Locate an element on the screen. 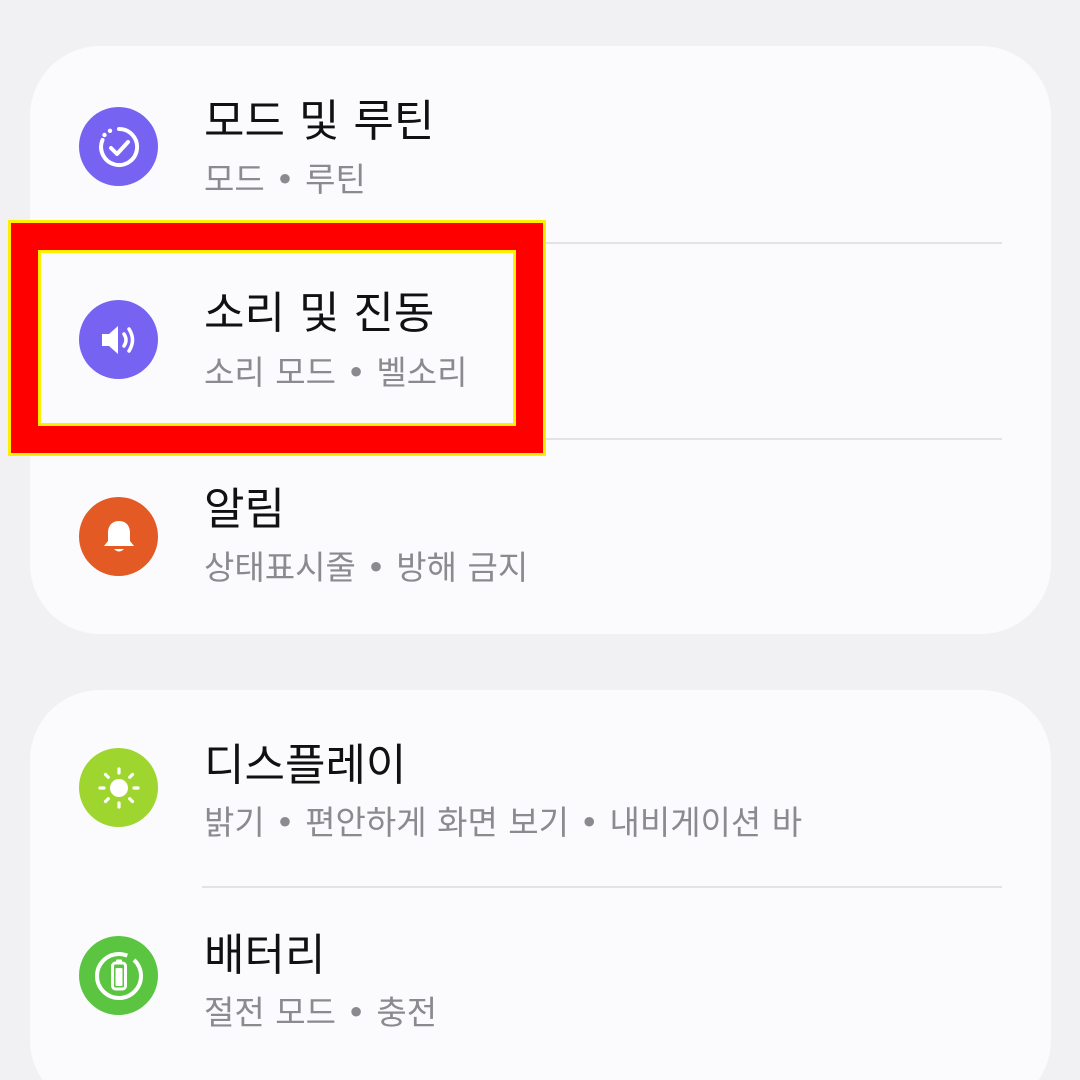  item-title: 디스플레이 is located at coordinates (305, 765).